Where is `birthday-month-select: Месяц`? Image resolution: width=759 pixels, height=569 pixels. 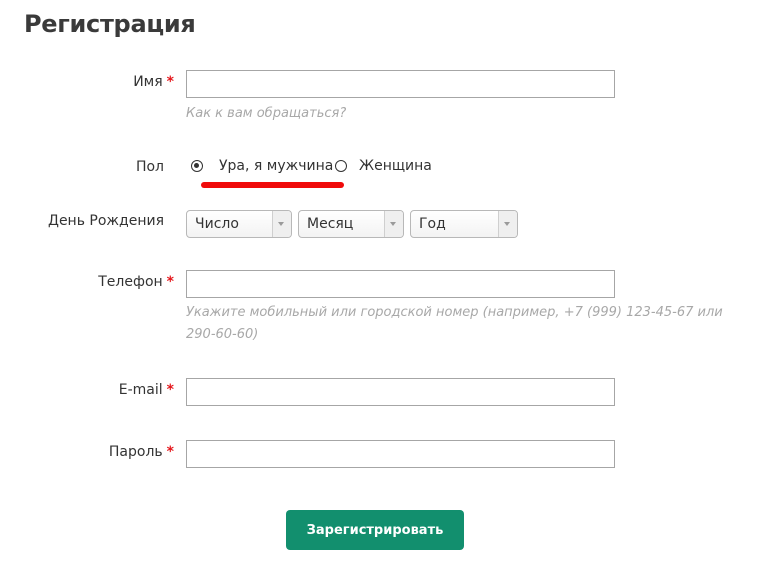 birthday-month-select: Месяц is located at coordinates (351, 224).